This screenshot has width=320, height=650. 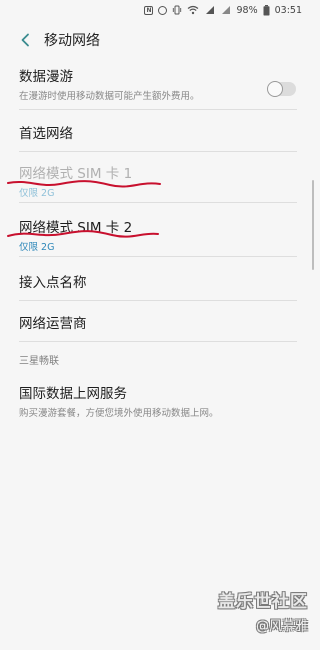 I want to click on network-mode-sim1-label: 网络模式 SIM 卡 1, so click(x=76, y=174).